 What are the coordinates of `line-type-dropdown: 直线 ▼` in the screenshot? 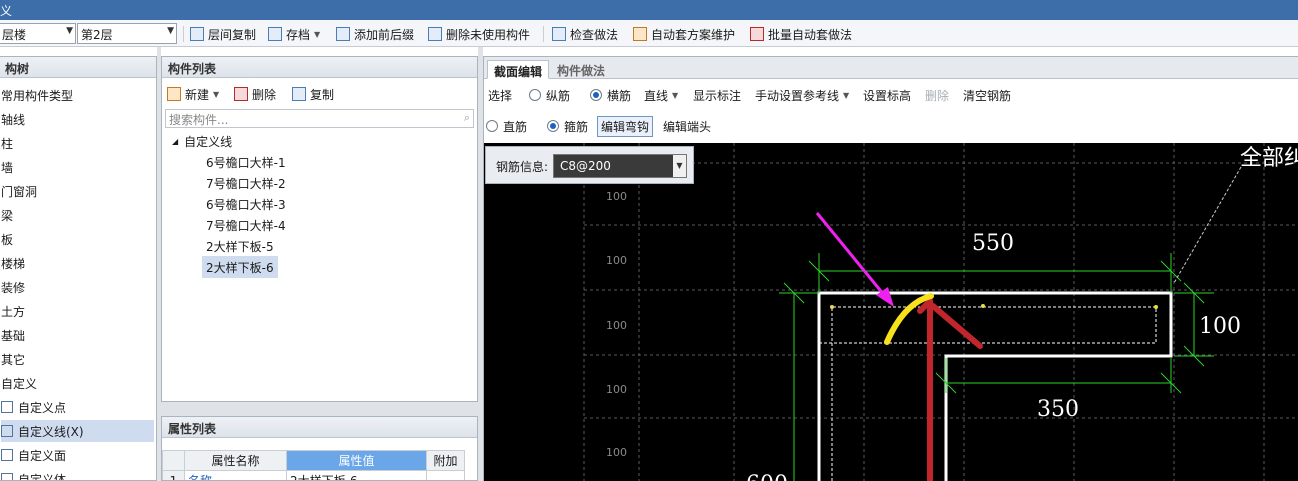 It's located at (661, 95).